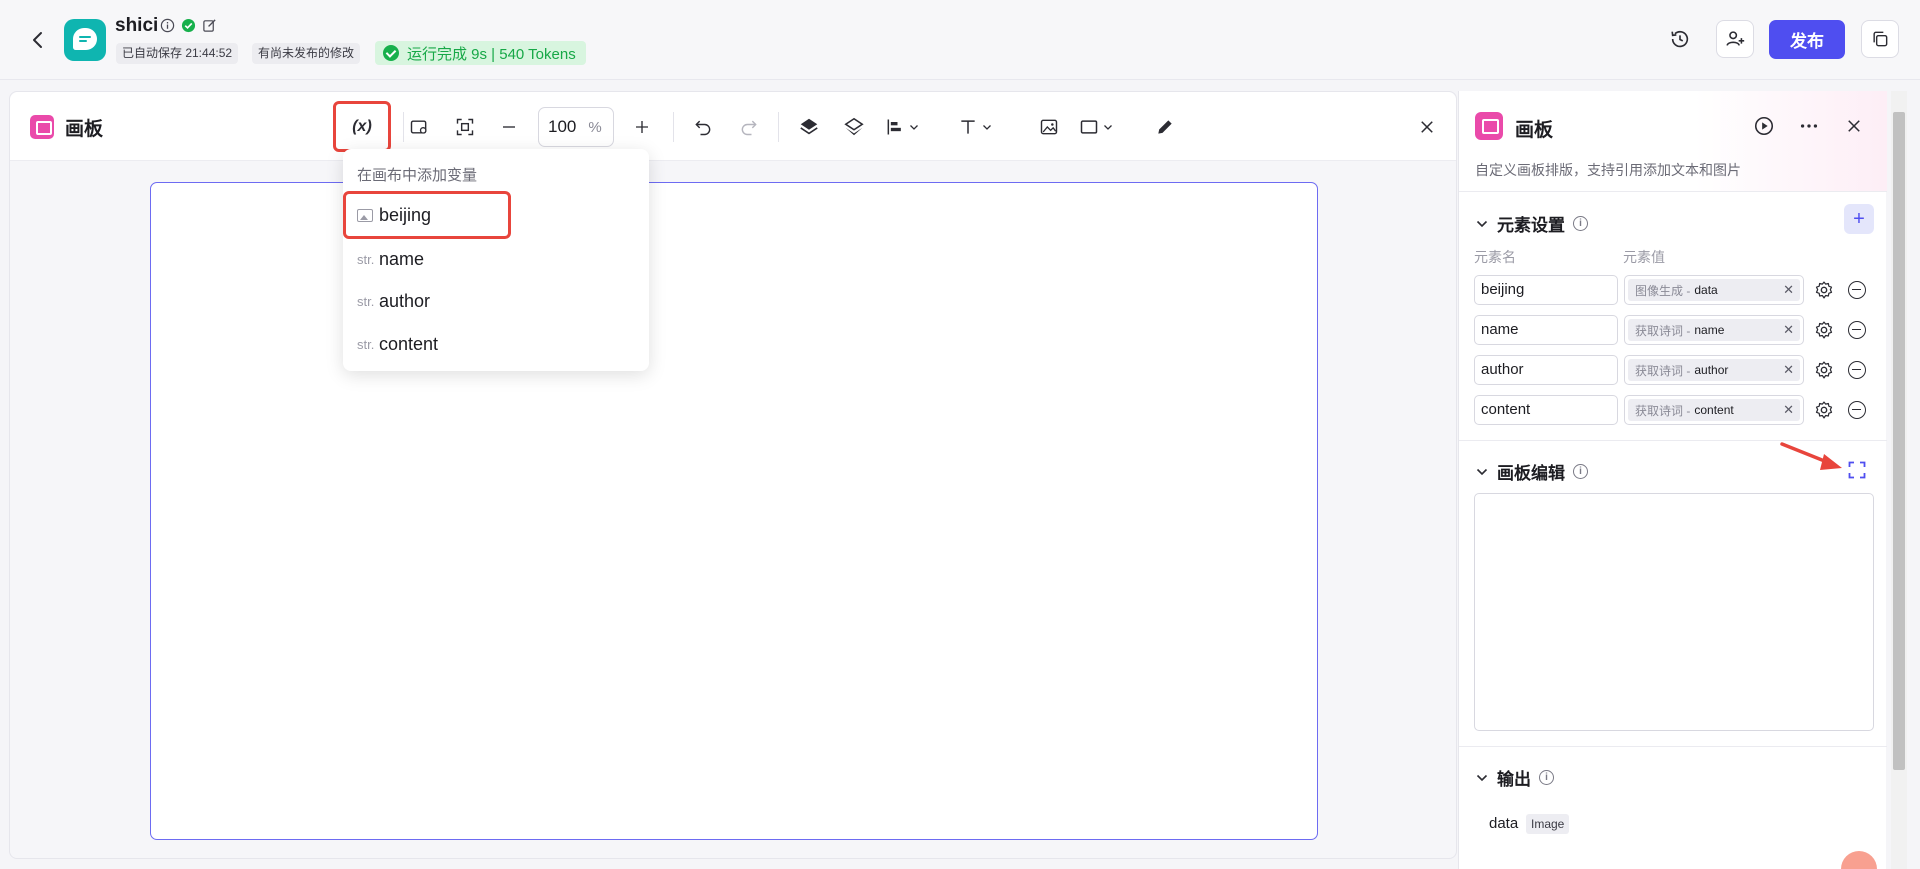  I want to click on zoom-in-tool, so click(642, 127).